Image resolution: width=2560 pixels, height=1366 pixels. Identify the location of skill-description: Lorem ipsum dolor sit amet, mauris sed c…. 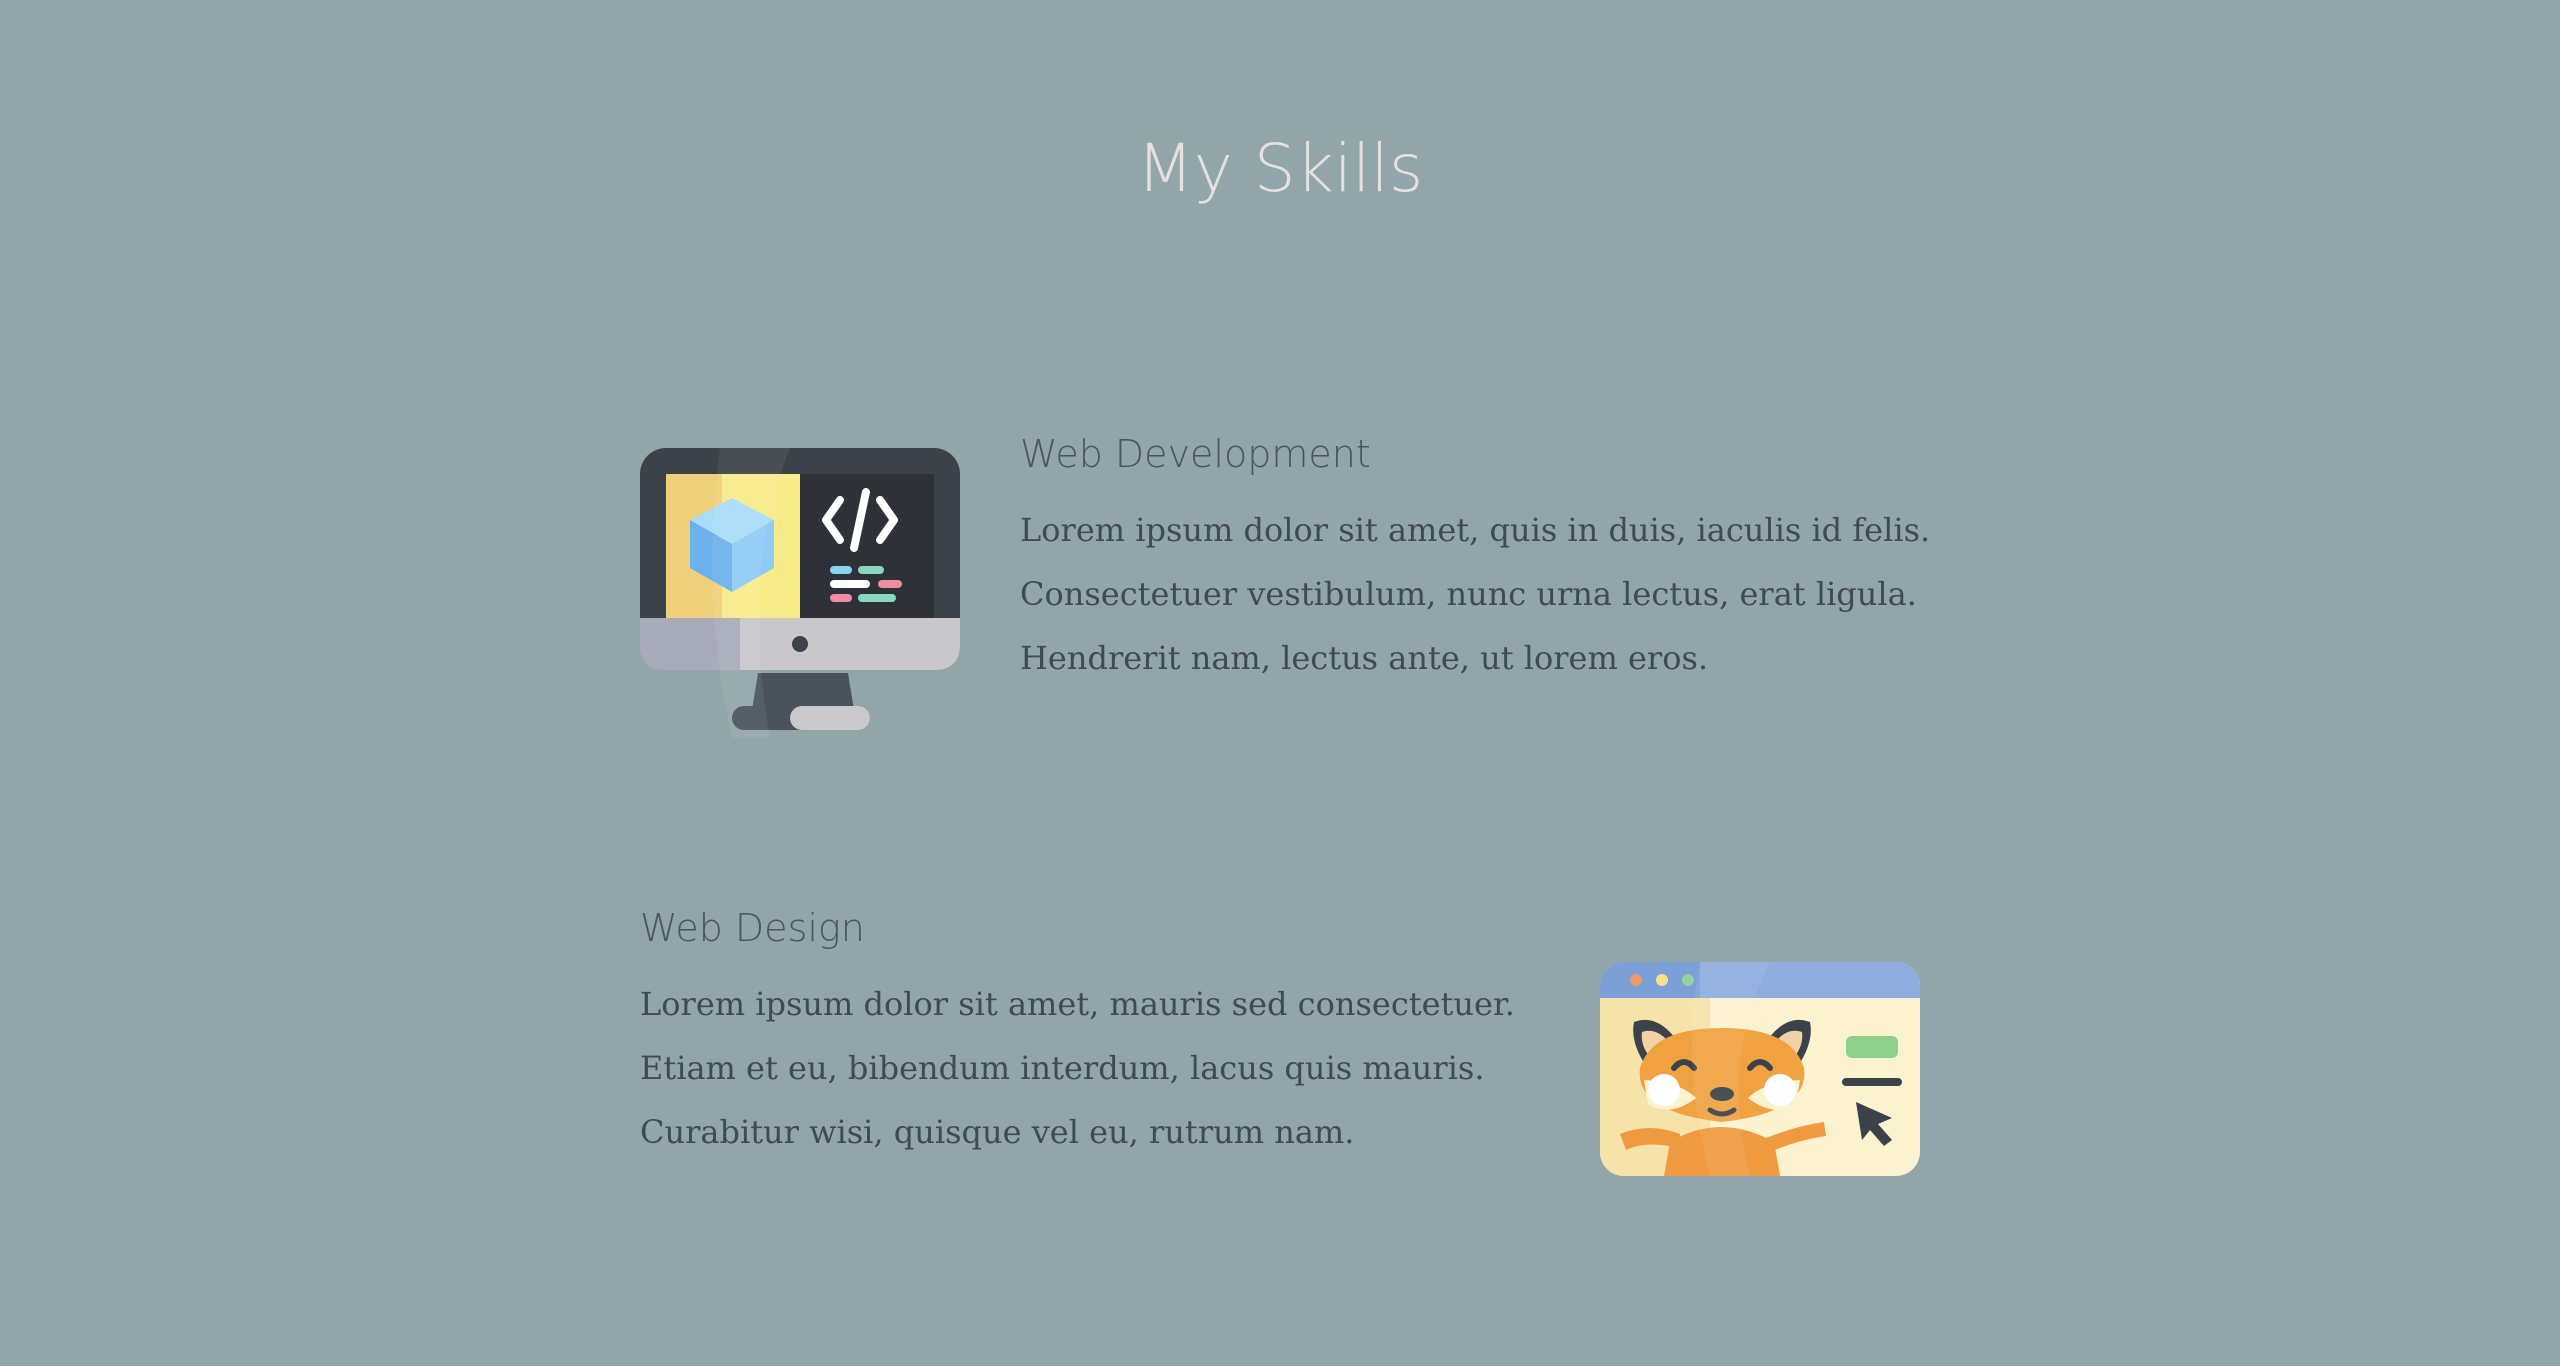
(1077, 1068).